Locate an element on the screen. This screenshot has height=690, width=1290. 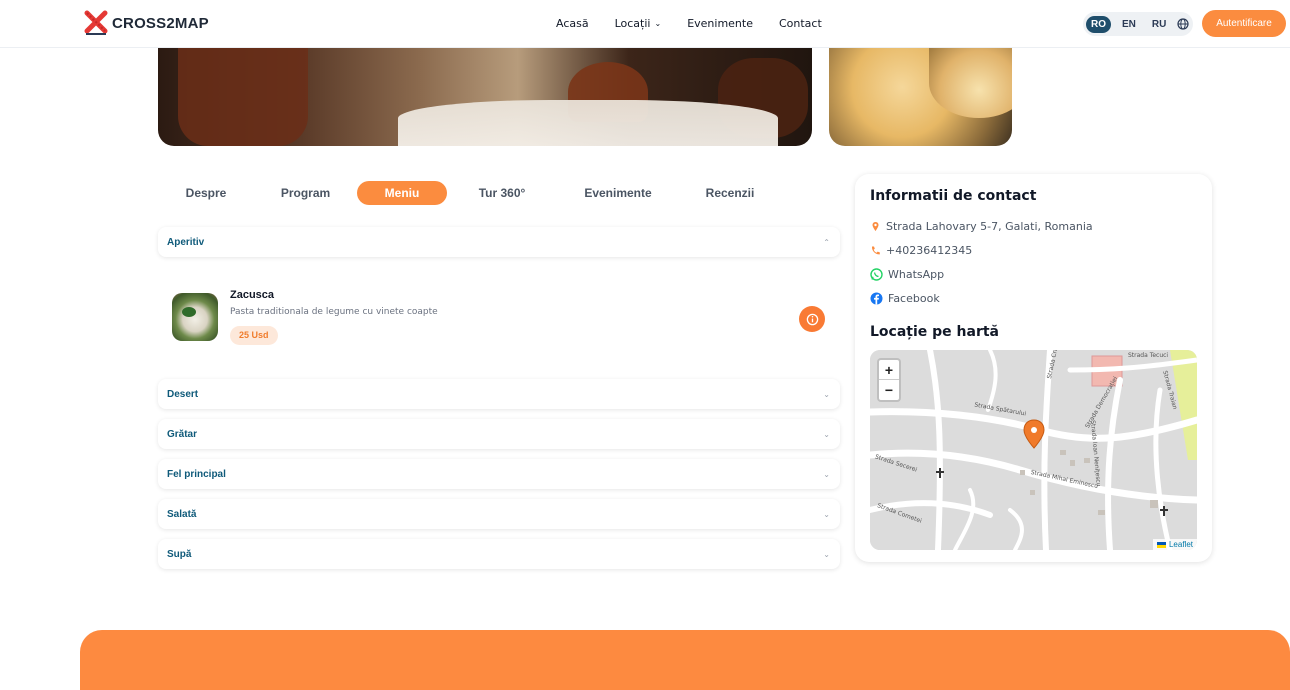
facebook-icon is located at coordinates (876, 298).